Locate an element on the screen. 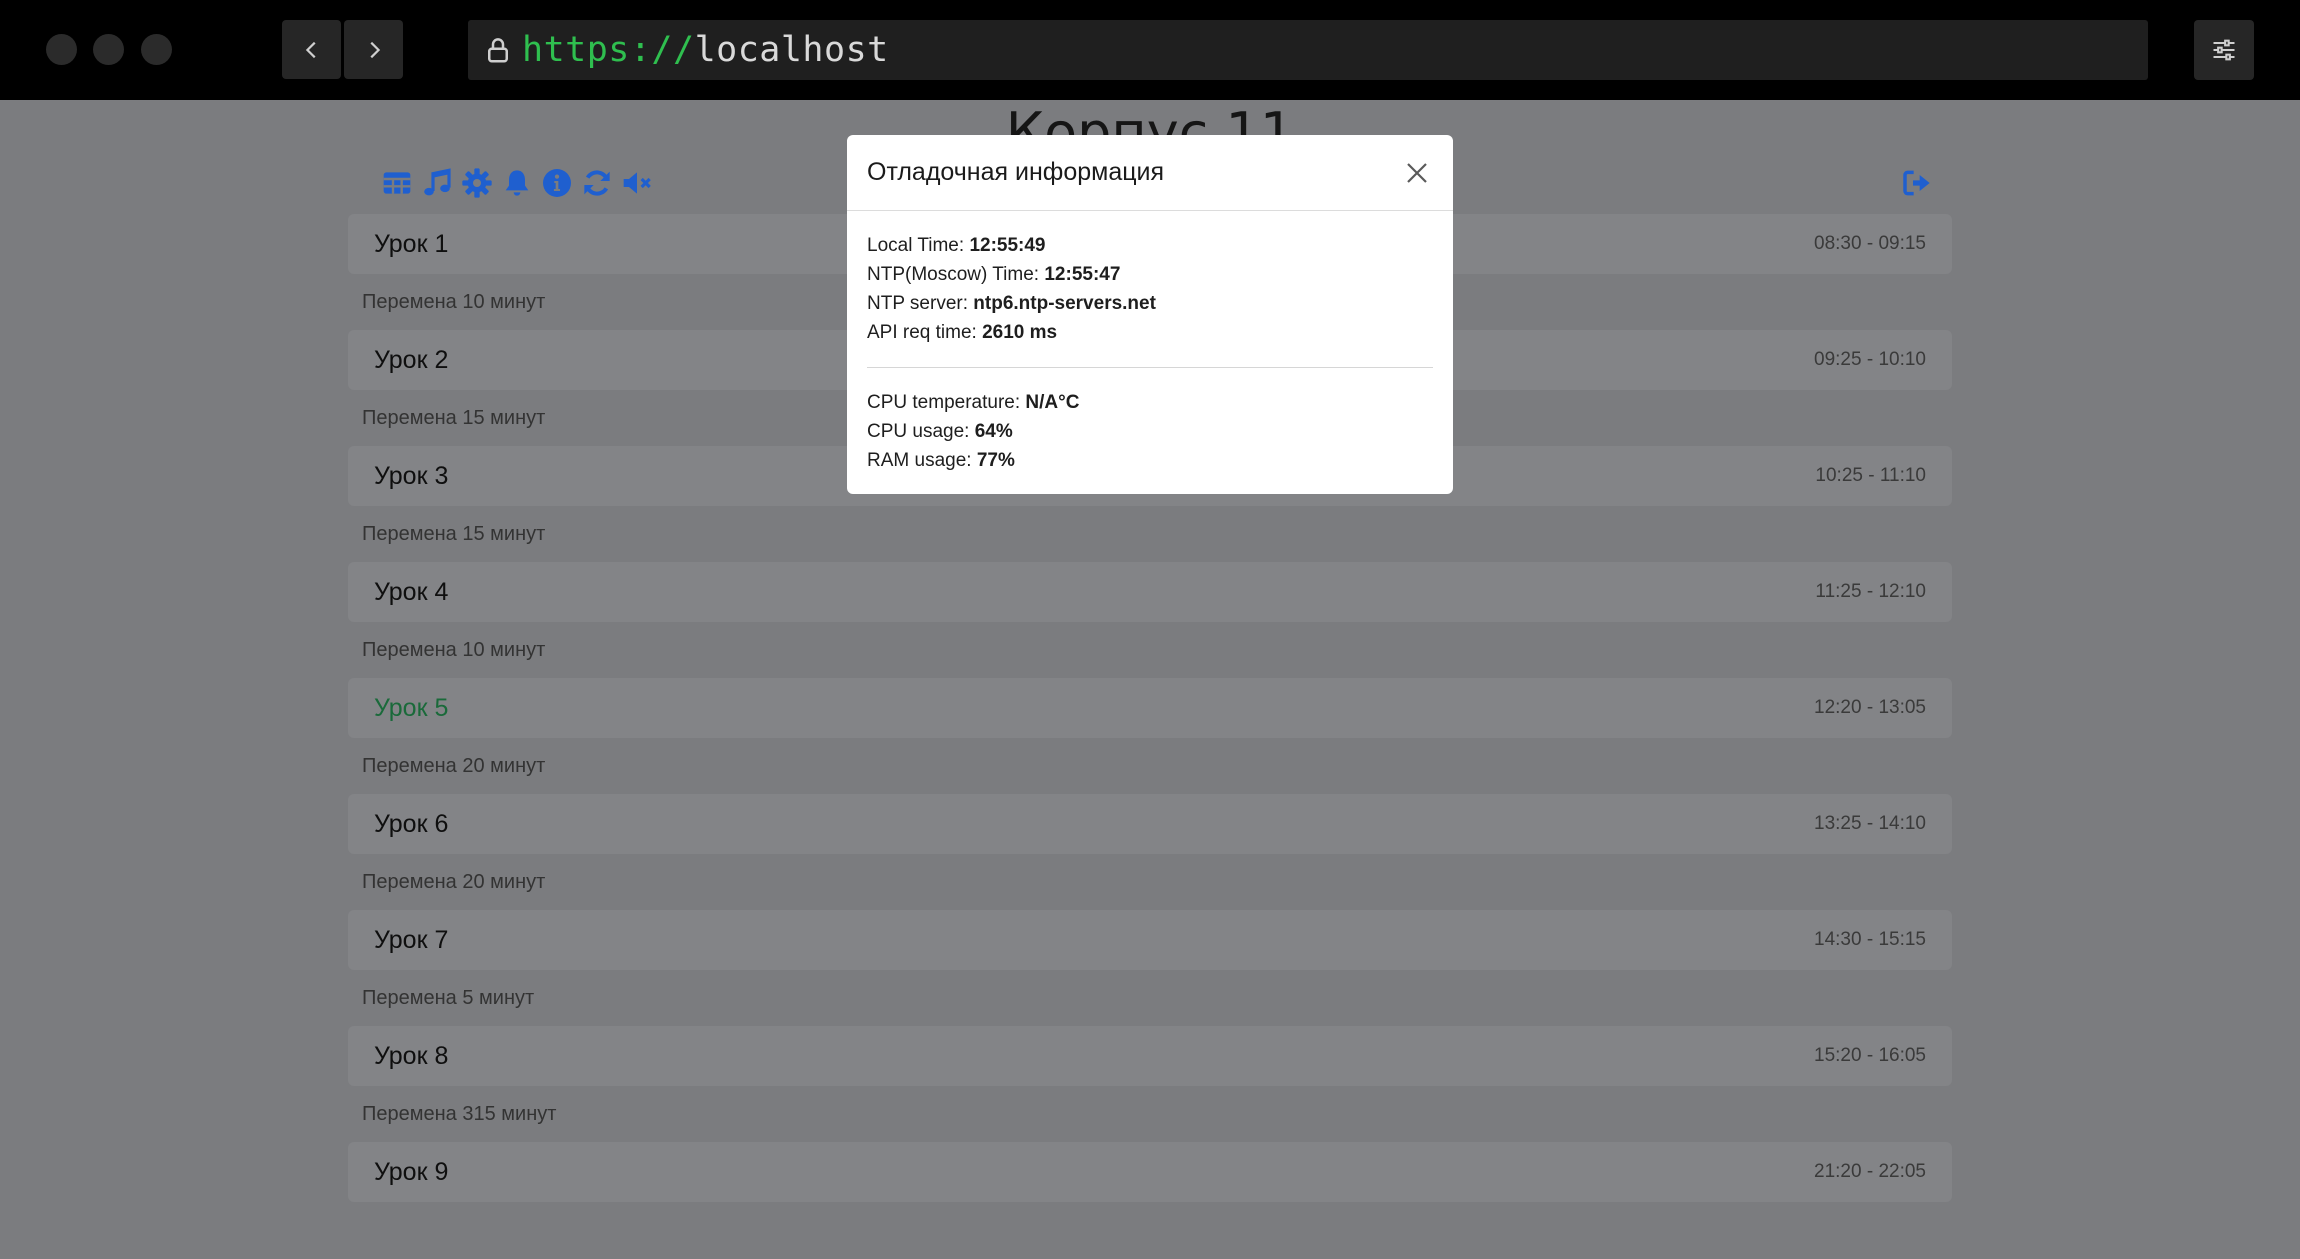 This screenshot has height=1259, width=2300. url-text: https://localhost is located at coordinates (705, 50).